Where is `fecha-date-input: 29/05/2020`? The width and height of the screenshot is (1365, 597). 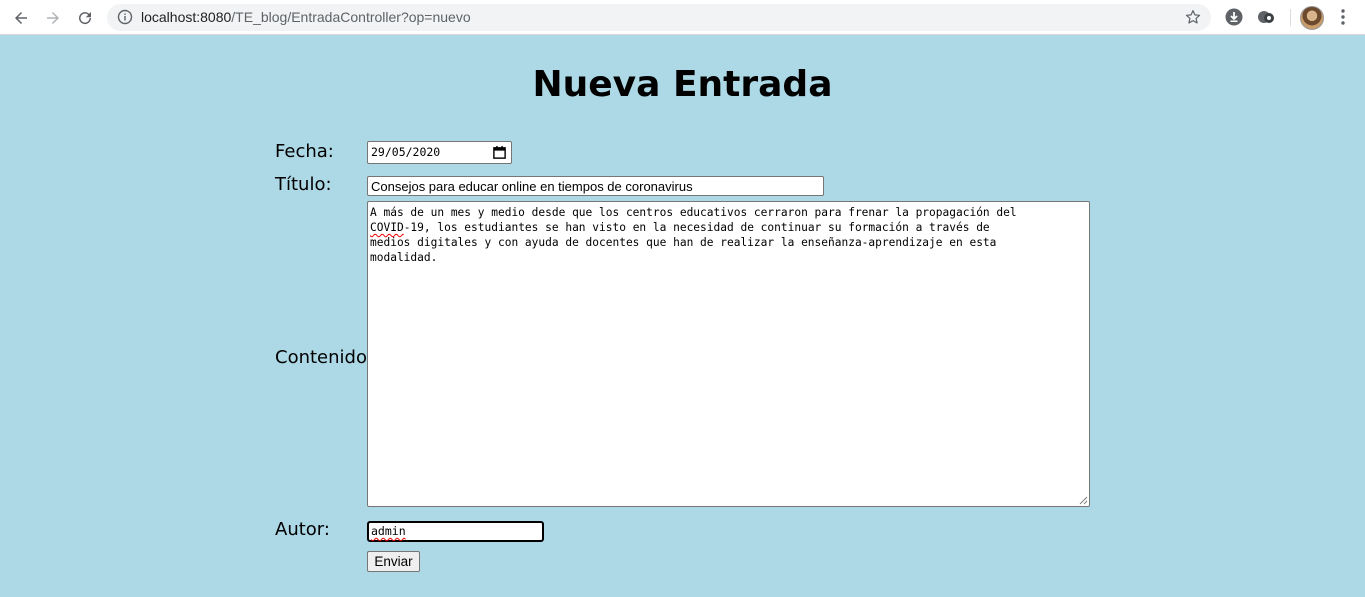
fecha-date-input: 29/05/2020 is located at coordinates (439, 152).